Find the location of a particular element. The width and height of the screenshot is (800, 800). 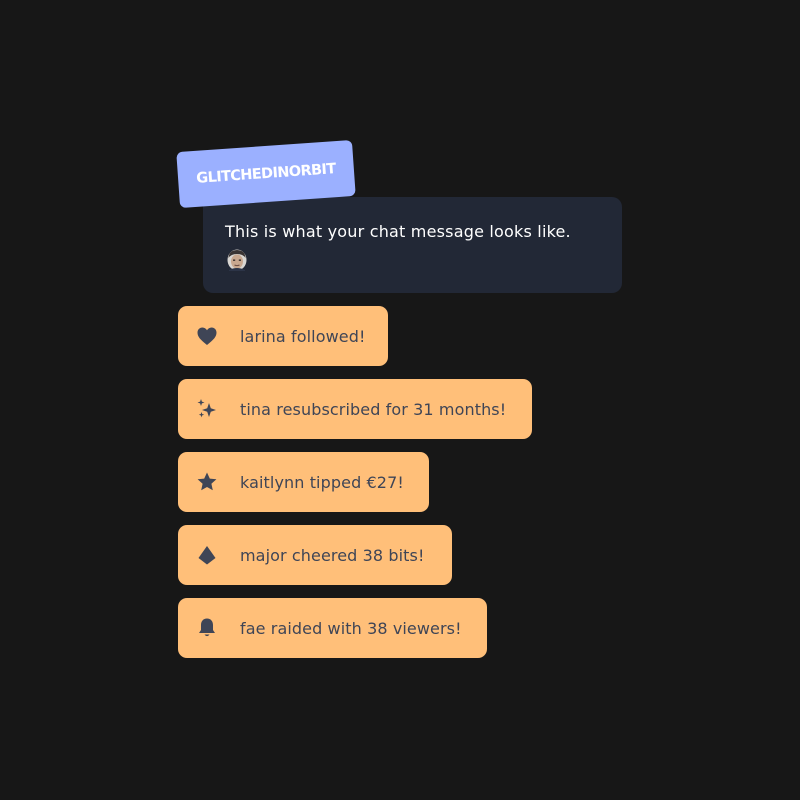

alert-follow: larina followed! is located at coordinates (283, 336).